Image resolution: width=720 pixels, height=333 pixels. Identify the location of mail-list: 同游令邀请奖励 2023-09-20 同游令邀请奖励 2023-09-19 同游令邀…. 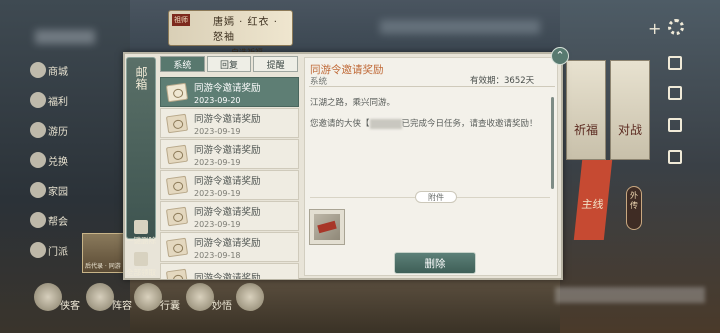
(229, 178).